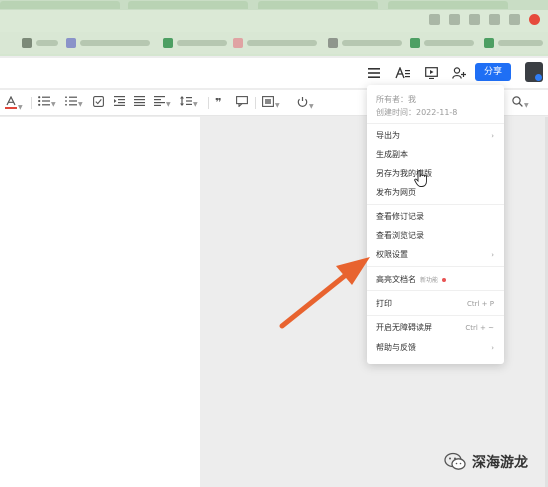 The height and width of the screenshot is (487, 548). What do you see at coordinates (493, 72) in the screenshot?
I see `share-button: 分享` at bounding box center [493, 72].